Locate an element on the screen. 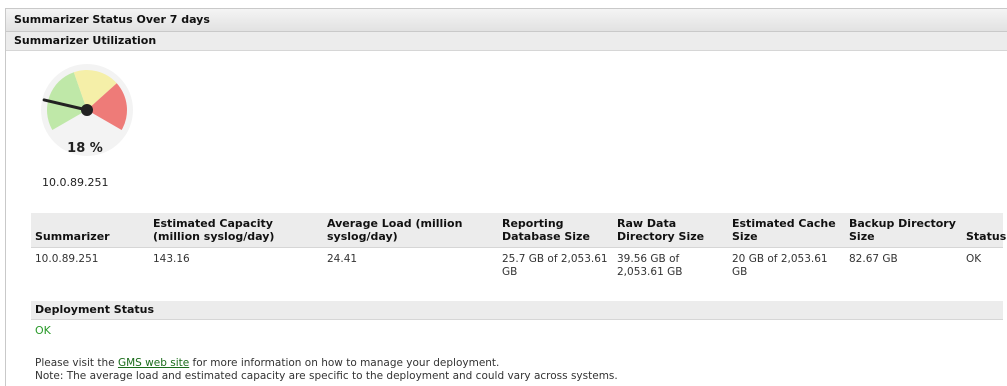 The width and height of the screenshot is (1007, 386). deployment-status-value: OK is located at coordinates (43, 330).